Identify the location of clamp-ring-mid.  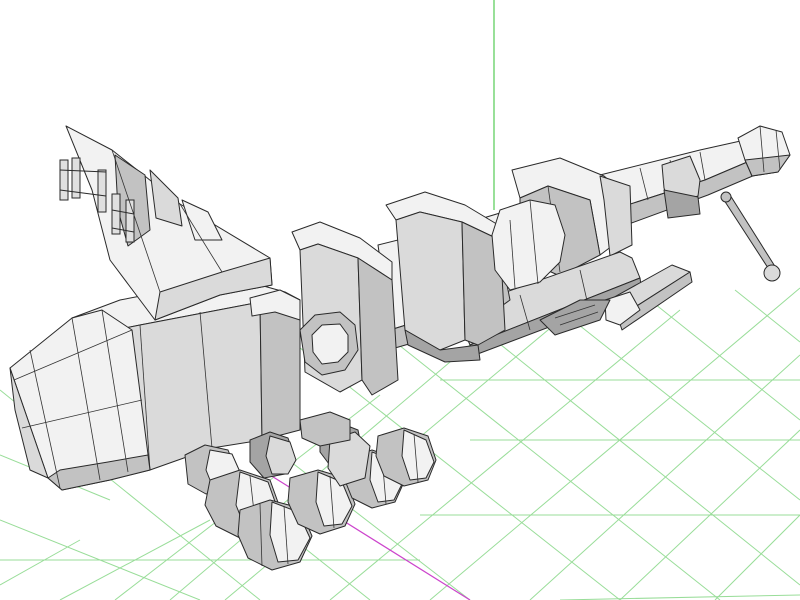
(475, 277).